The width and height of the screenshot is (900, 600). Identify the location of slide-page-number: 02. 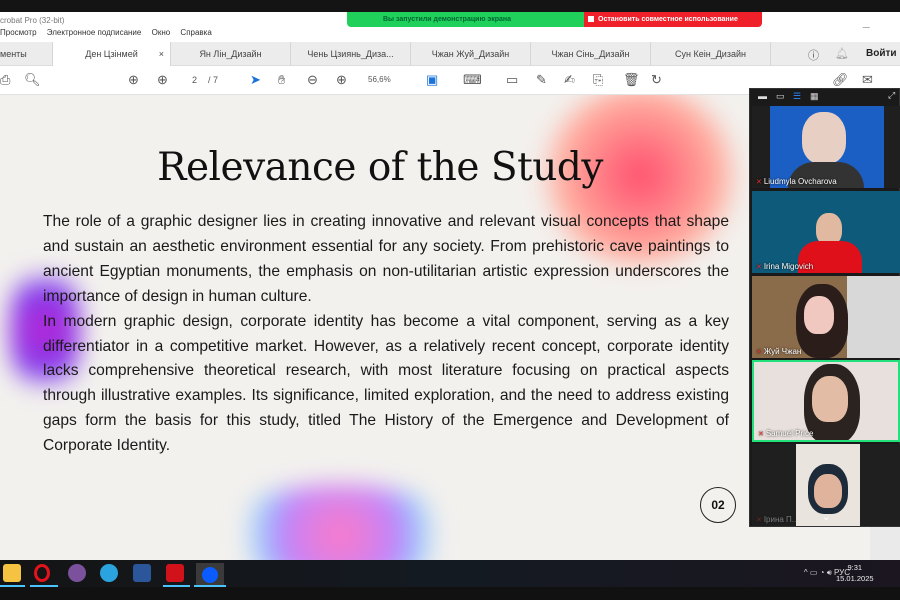
(718, 505).